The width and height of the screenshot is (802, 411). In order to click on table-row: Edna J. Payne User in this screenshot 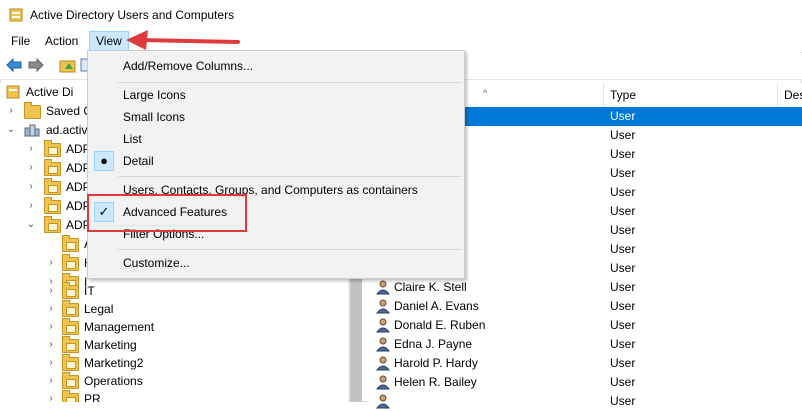, I will do `click(585, 344)`.